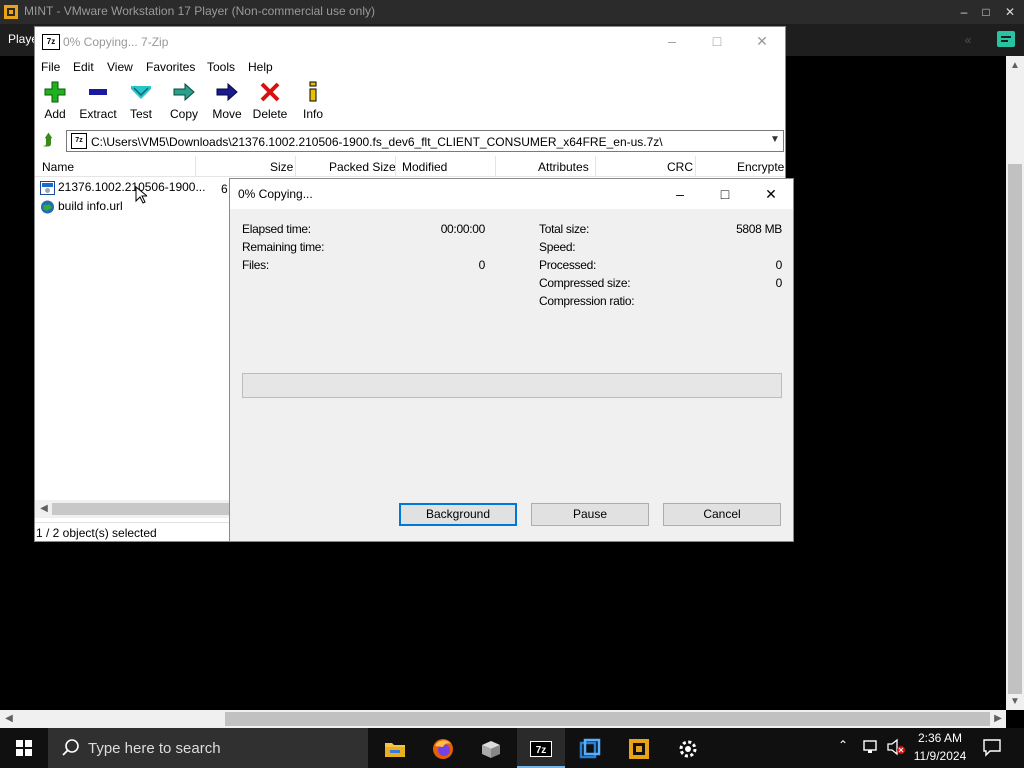 This screenshot has width=1024, height=768. Describe the element at coordinates (170, 67) in the screenshot. I see `menu-favorites: Favorites` at that location.